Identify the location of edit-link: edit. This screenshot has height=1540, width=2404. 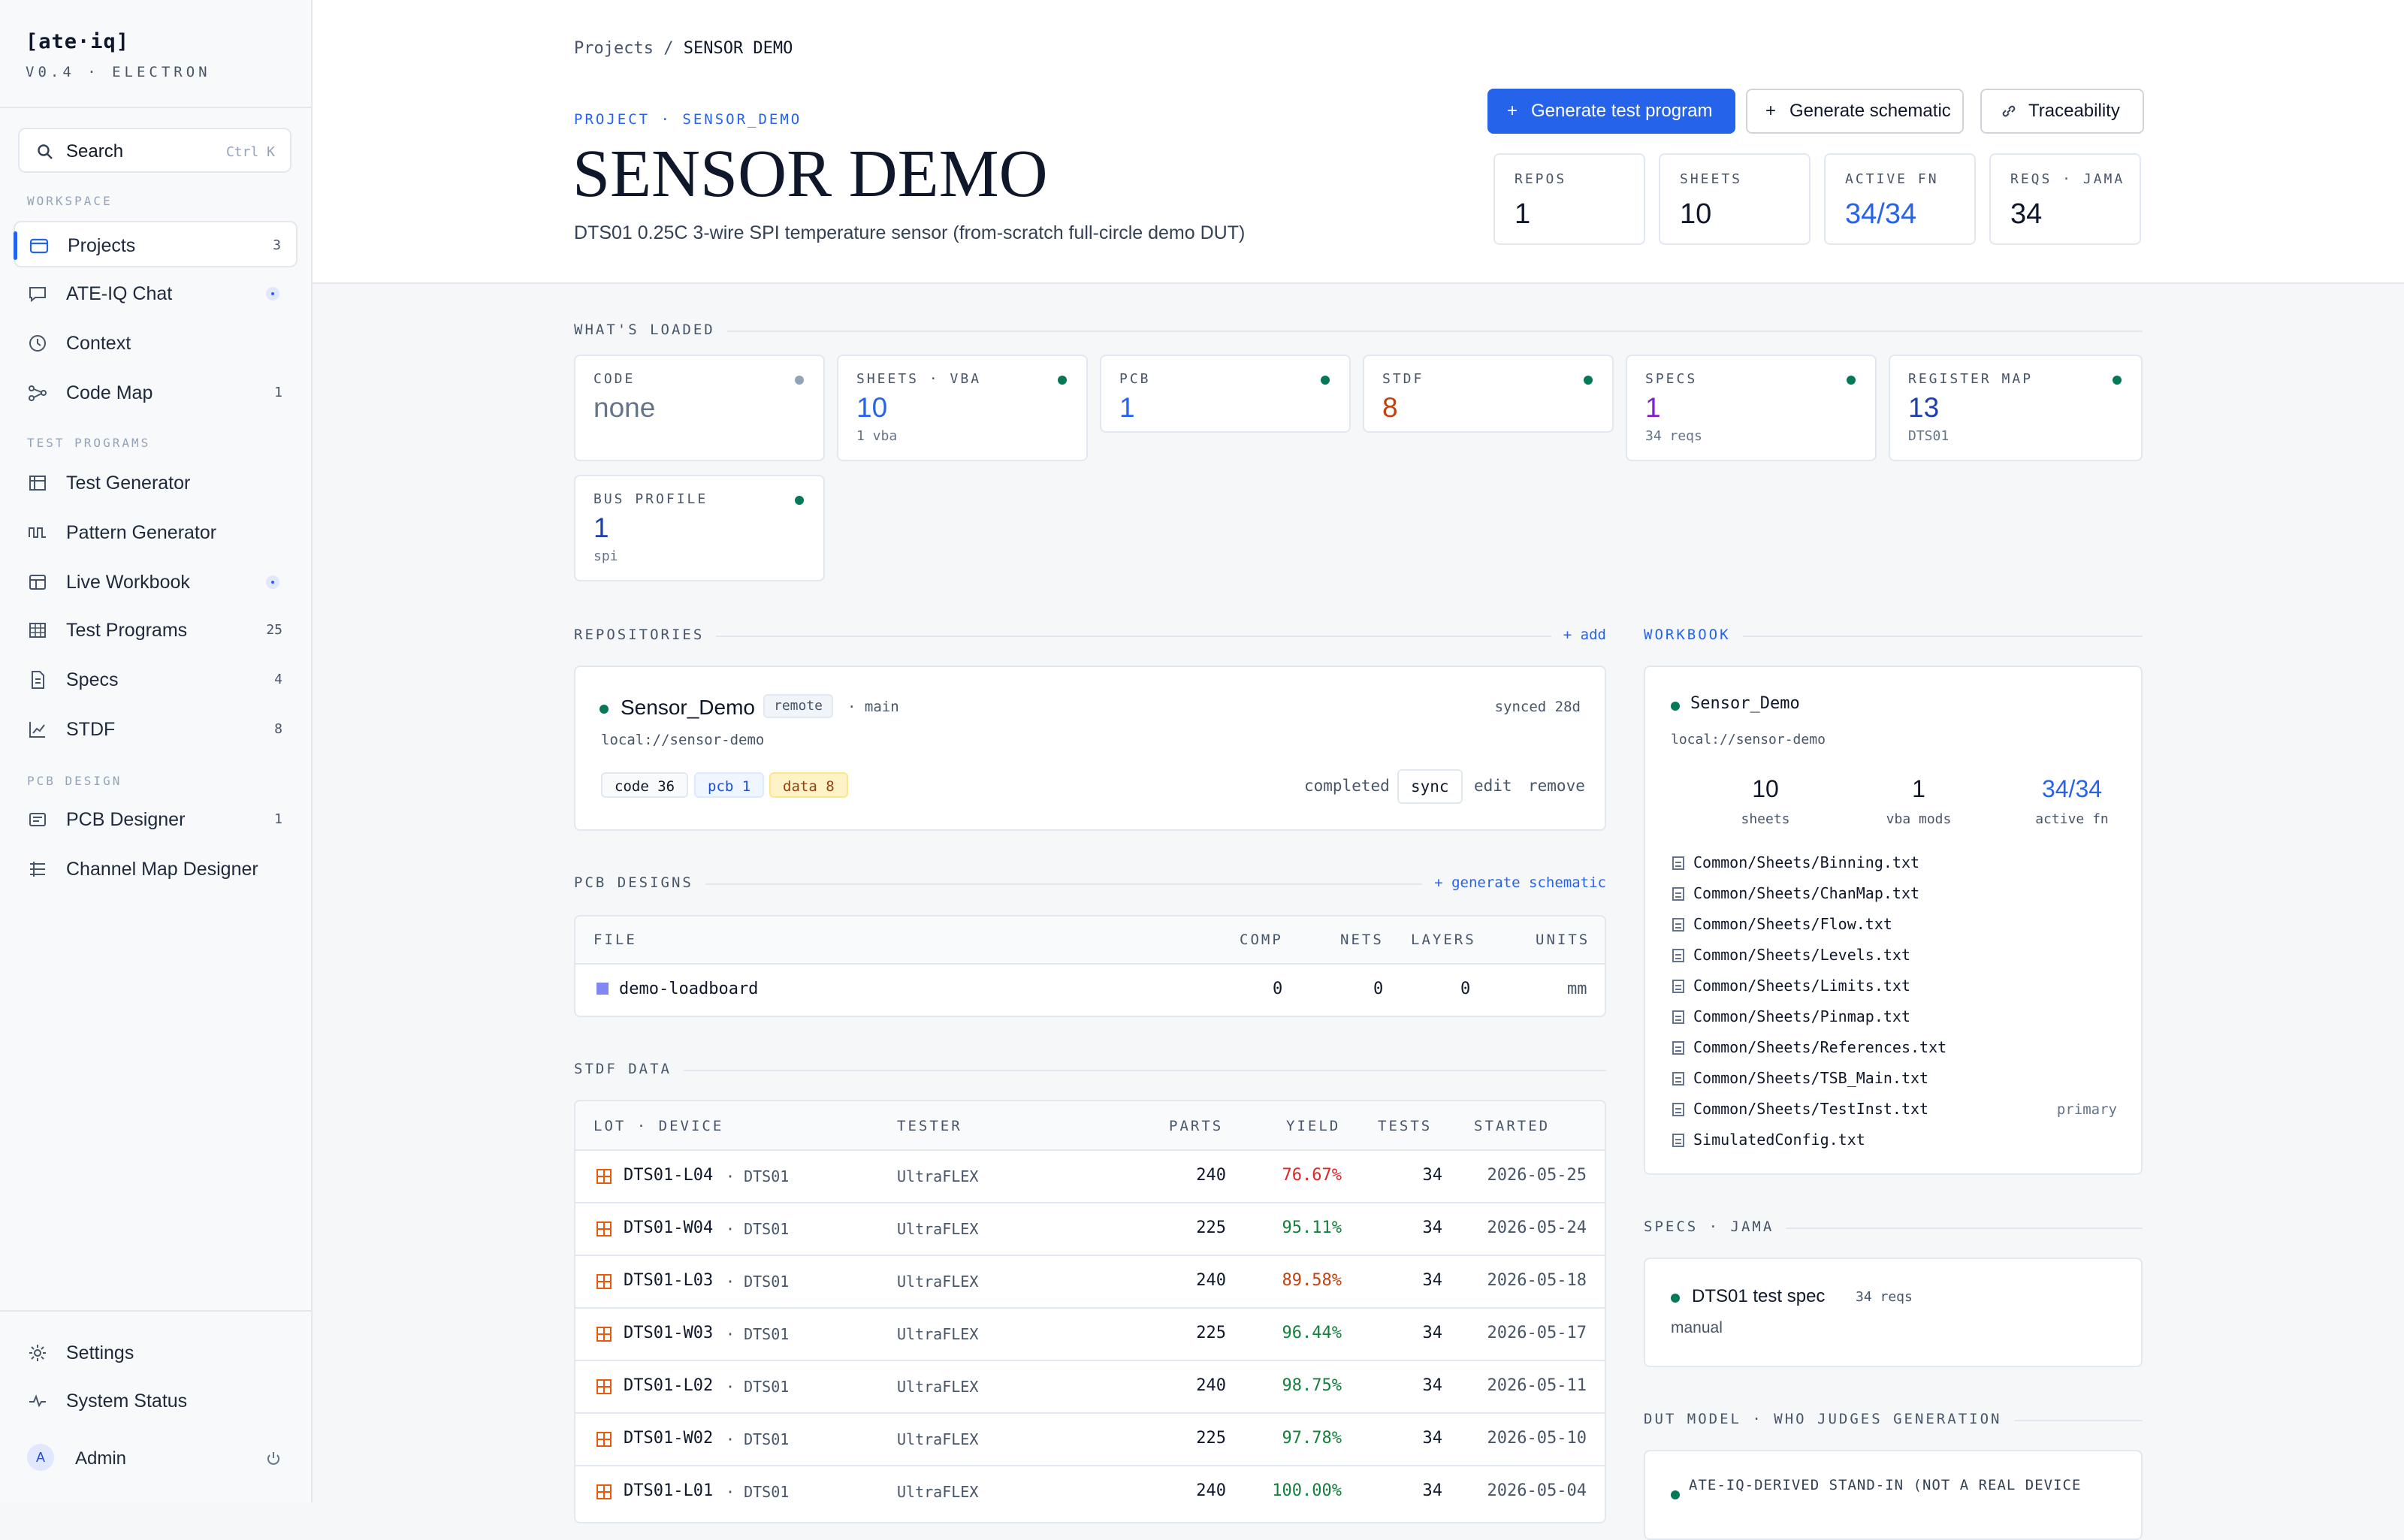
(1493, 786).